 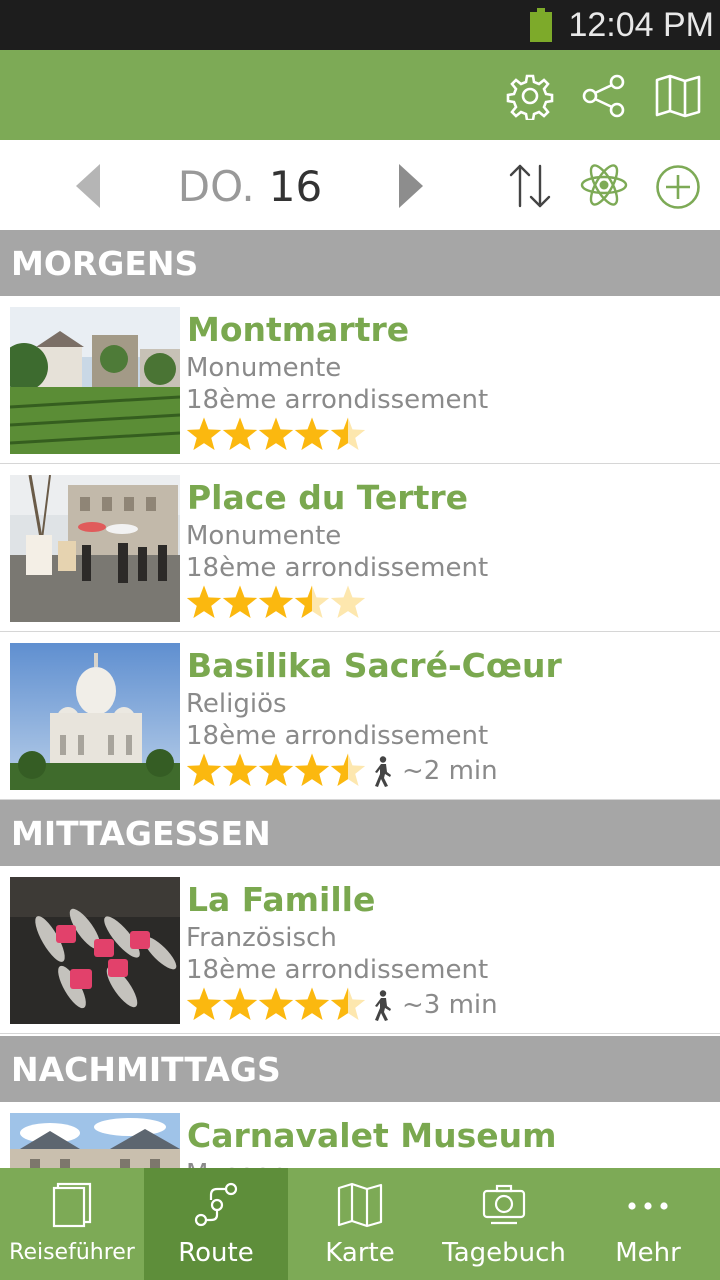 What do you see at coordinates (450, 771) in the screenshot?
I see `walk-time: ~2 min` at bounding box center [450, 771].